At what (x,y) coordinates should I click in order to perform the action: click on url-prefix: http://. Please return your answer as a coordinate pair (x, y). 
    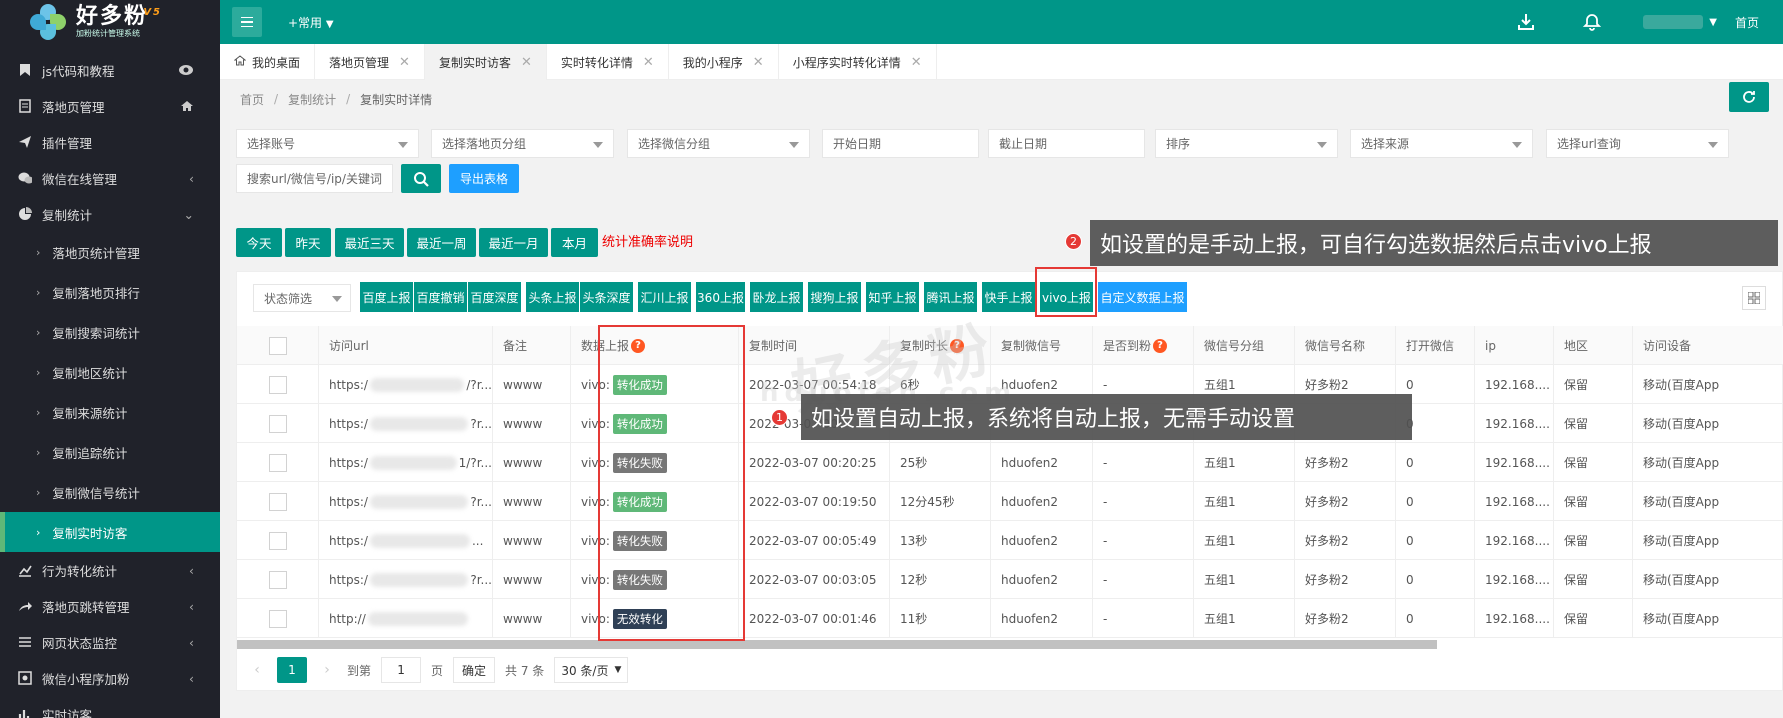
    Looking at the image, I should click on (347, 619).